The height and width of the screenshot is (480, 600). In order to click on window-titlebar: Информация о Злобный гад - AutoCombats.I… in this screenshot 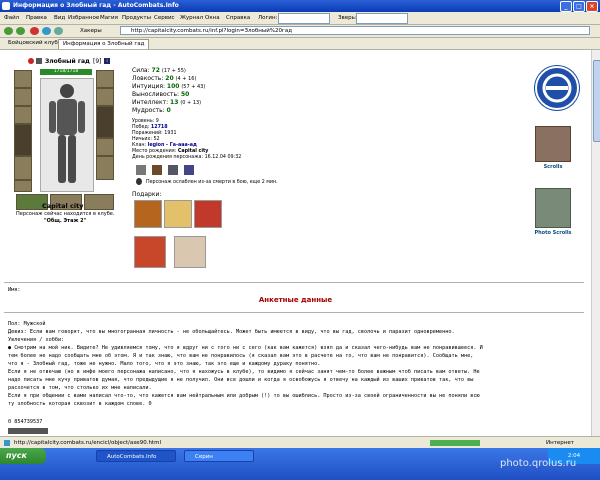, I will do `click(300, 6)`.